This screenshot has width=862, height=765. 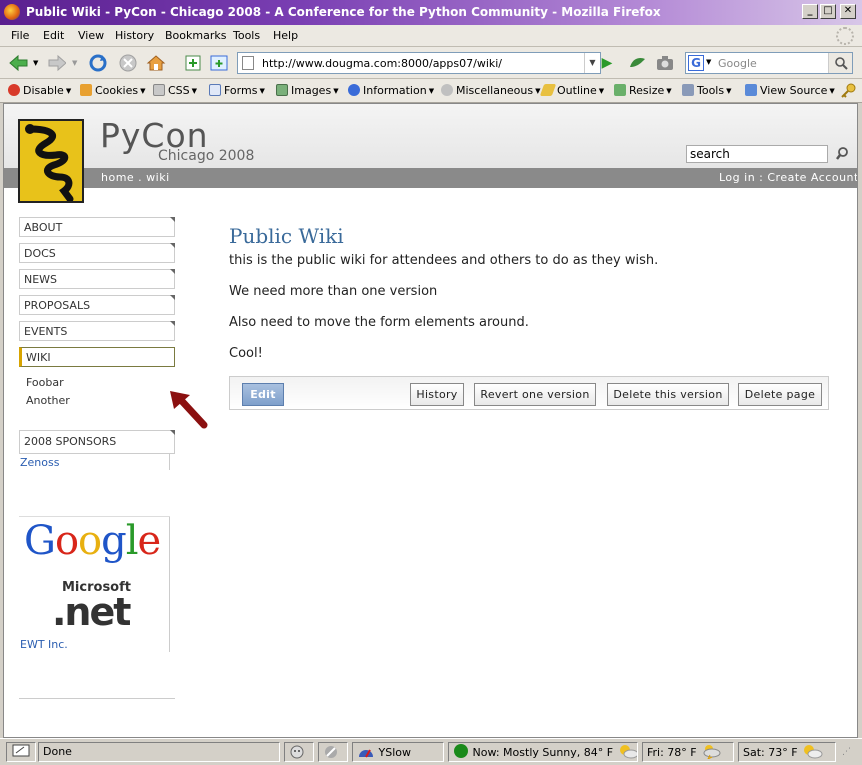 What do you see at coordinates (790, 90) in the screenshot?
I see `dev-view-source: View Source ▼` at bounding box center [790, 90].